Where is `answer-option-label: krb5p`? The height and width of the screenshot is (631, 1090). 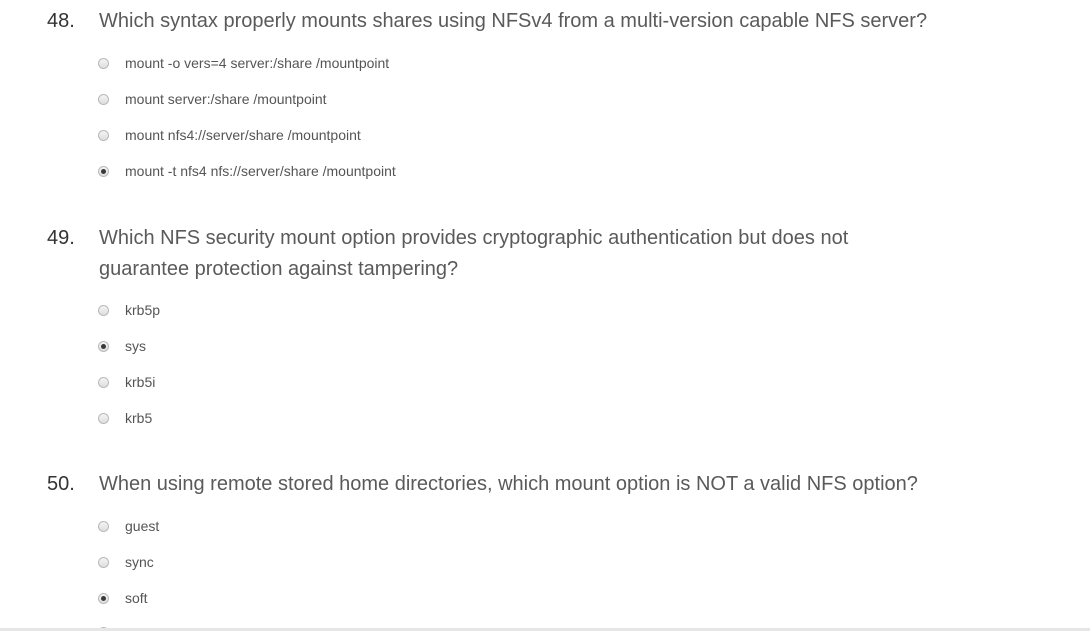
answer-option-label: krb5p is located at coordinates (143, 310).